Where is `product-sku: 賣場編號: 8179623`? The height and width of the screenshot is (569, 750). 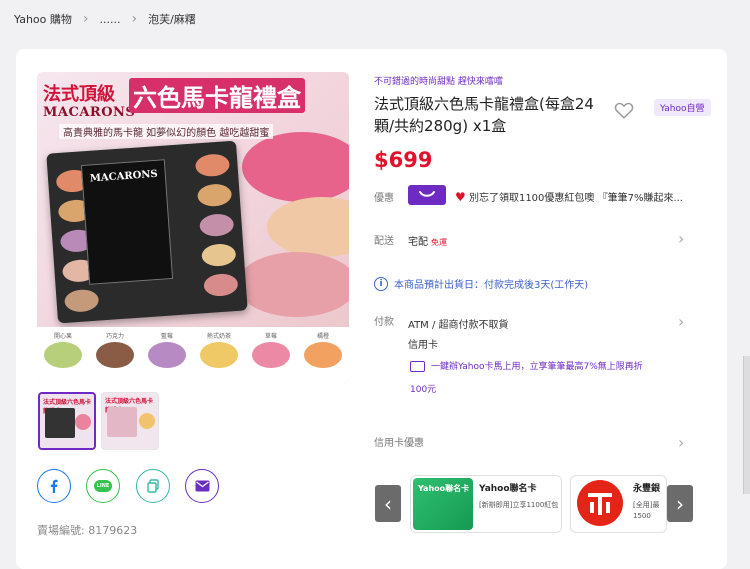 product-sku: 賣場編號: 8179623 is located at coordinates (87, 530).